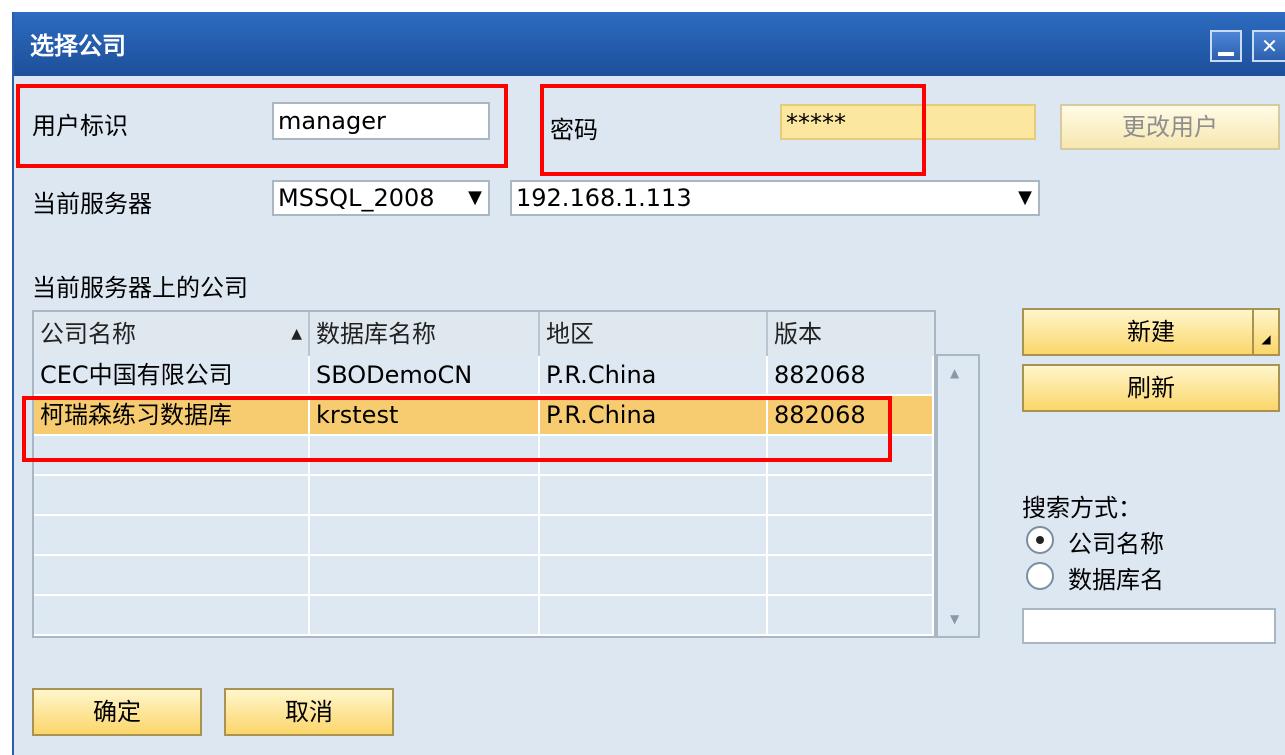  Describe the element at coordinates (851, 334) in the screenshot. I see `col-header-version: 版本` at that location.